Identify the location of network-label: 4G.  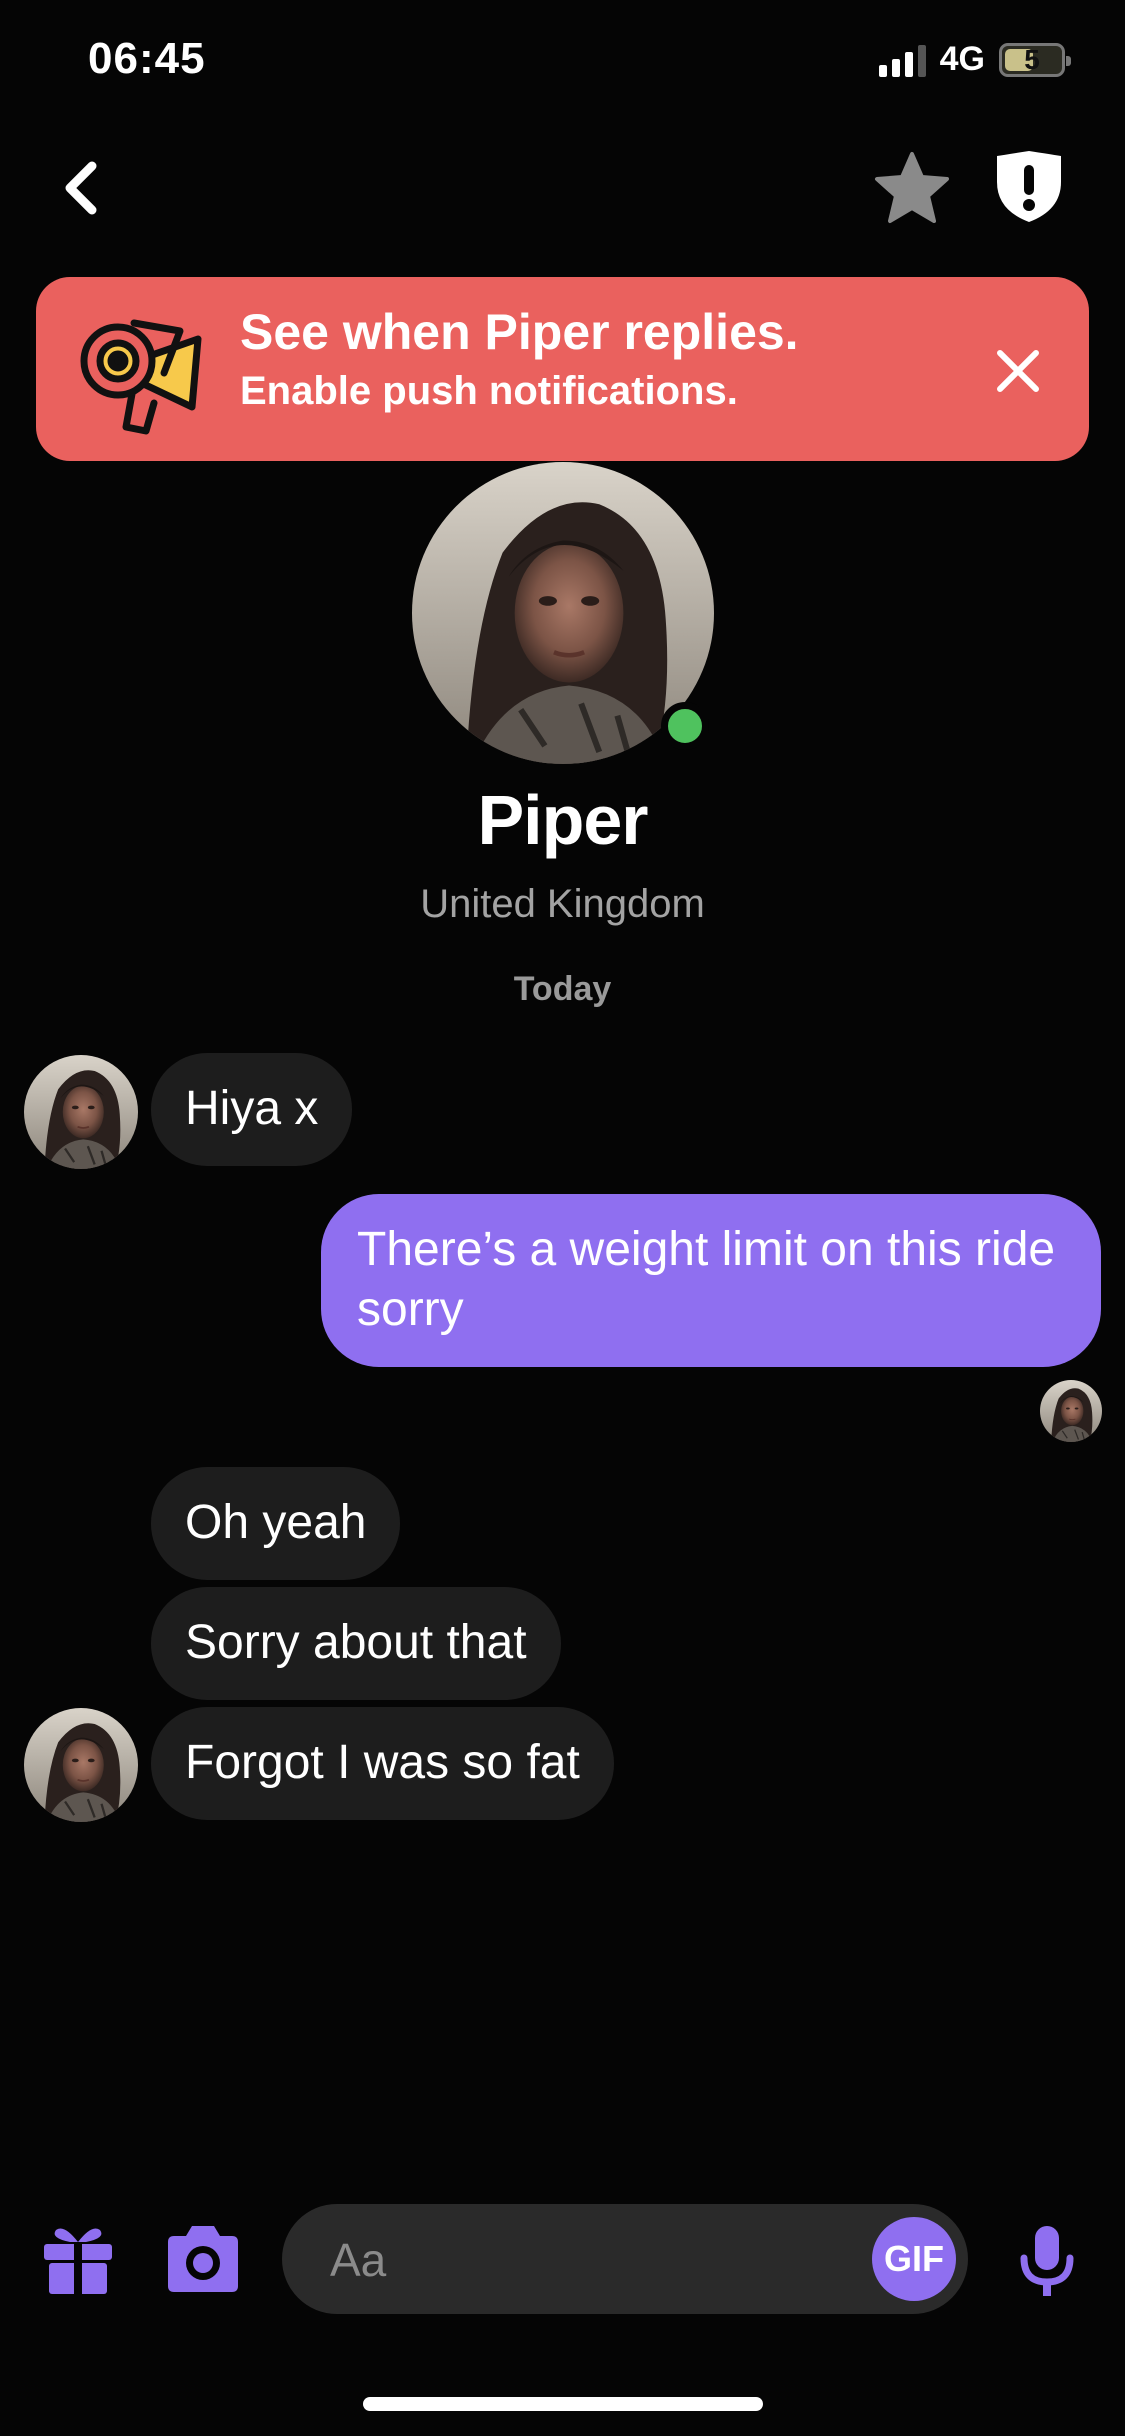
(962, 59).